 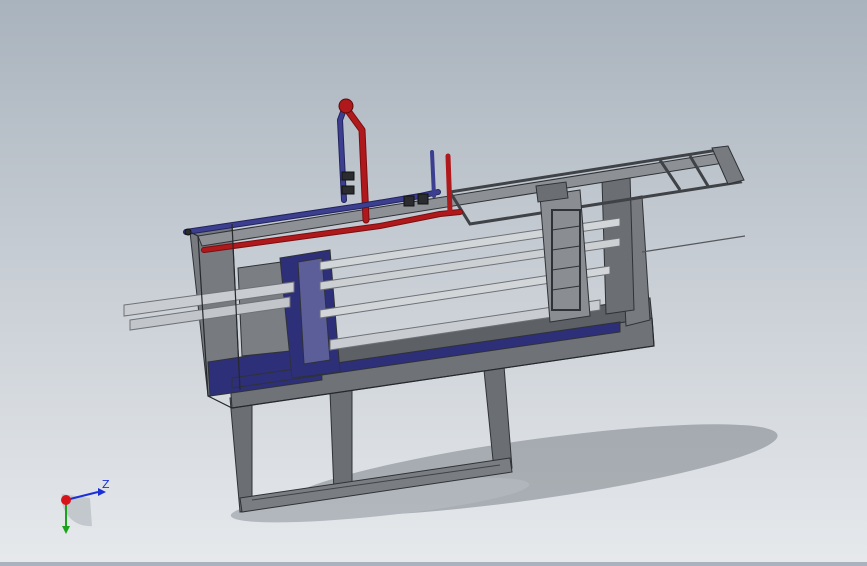 What do you see at coordinates (66, 500) in the screenshot?
I see `x-axis-dot` at bounding box center [66, 500].